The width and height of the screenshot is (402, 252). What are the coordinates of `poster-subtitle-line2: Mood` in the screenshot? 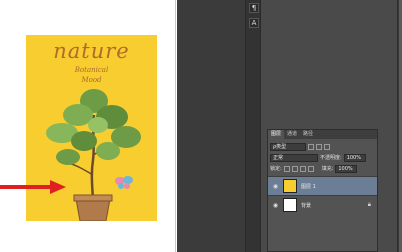 It's located at (91, 80).